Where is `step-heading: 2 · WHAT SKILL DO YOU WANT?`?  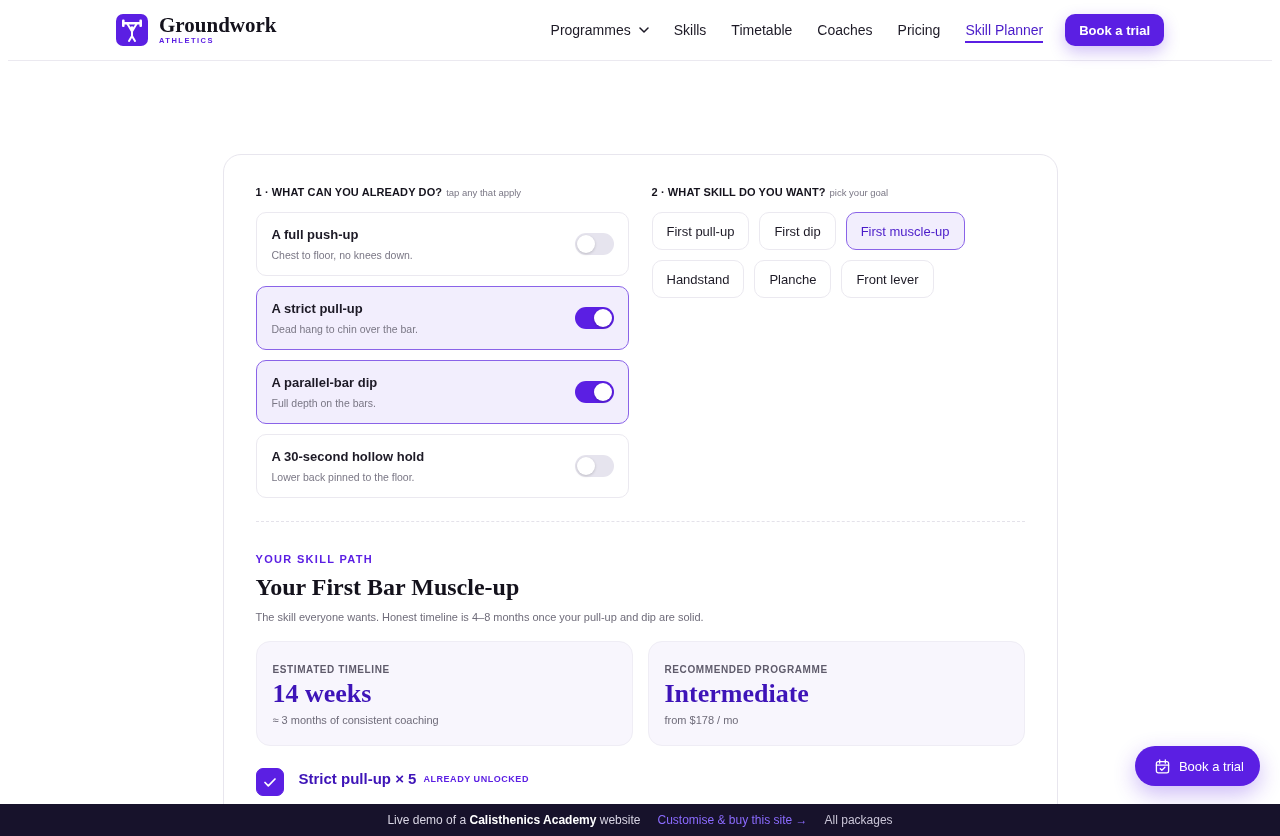
step-heading: 2 · WHAT SKILL DO YOU WANT? is located at coordinates (738, 192).